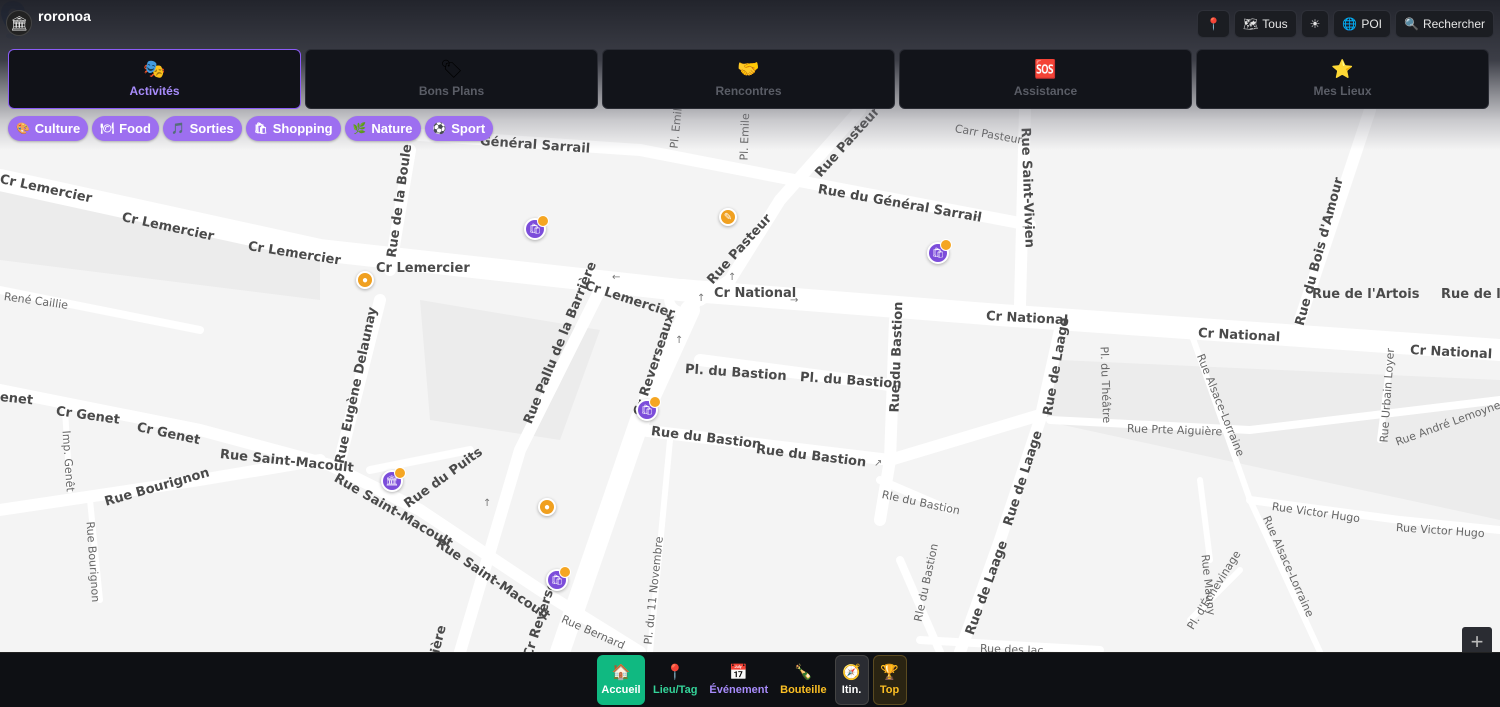  I want to click on street-label: Rue de l'Ar, so click(1470, 294).